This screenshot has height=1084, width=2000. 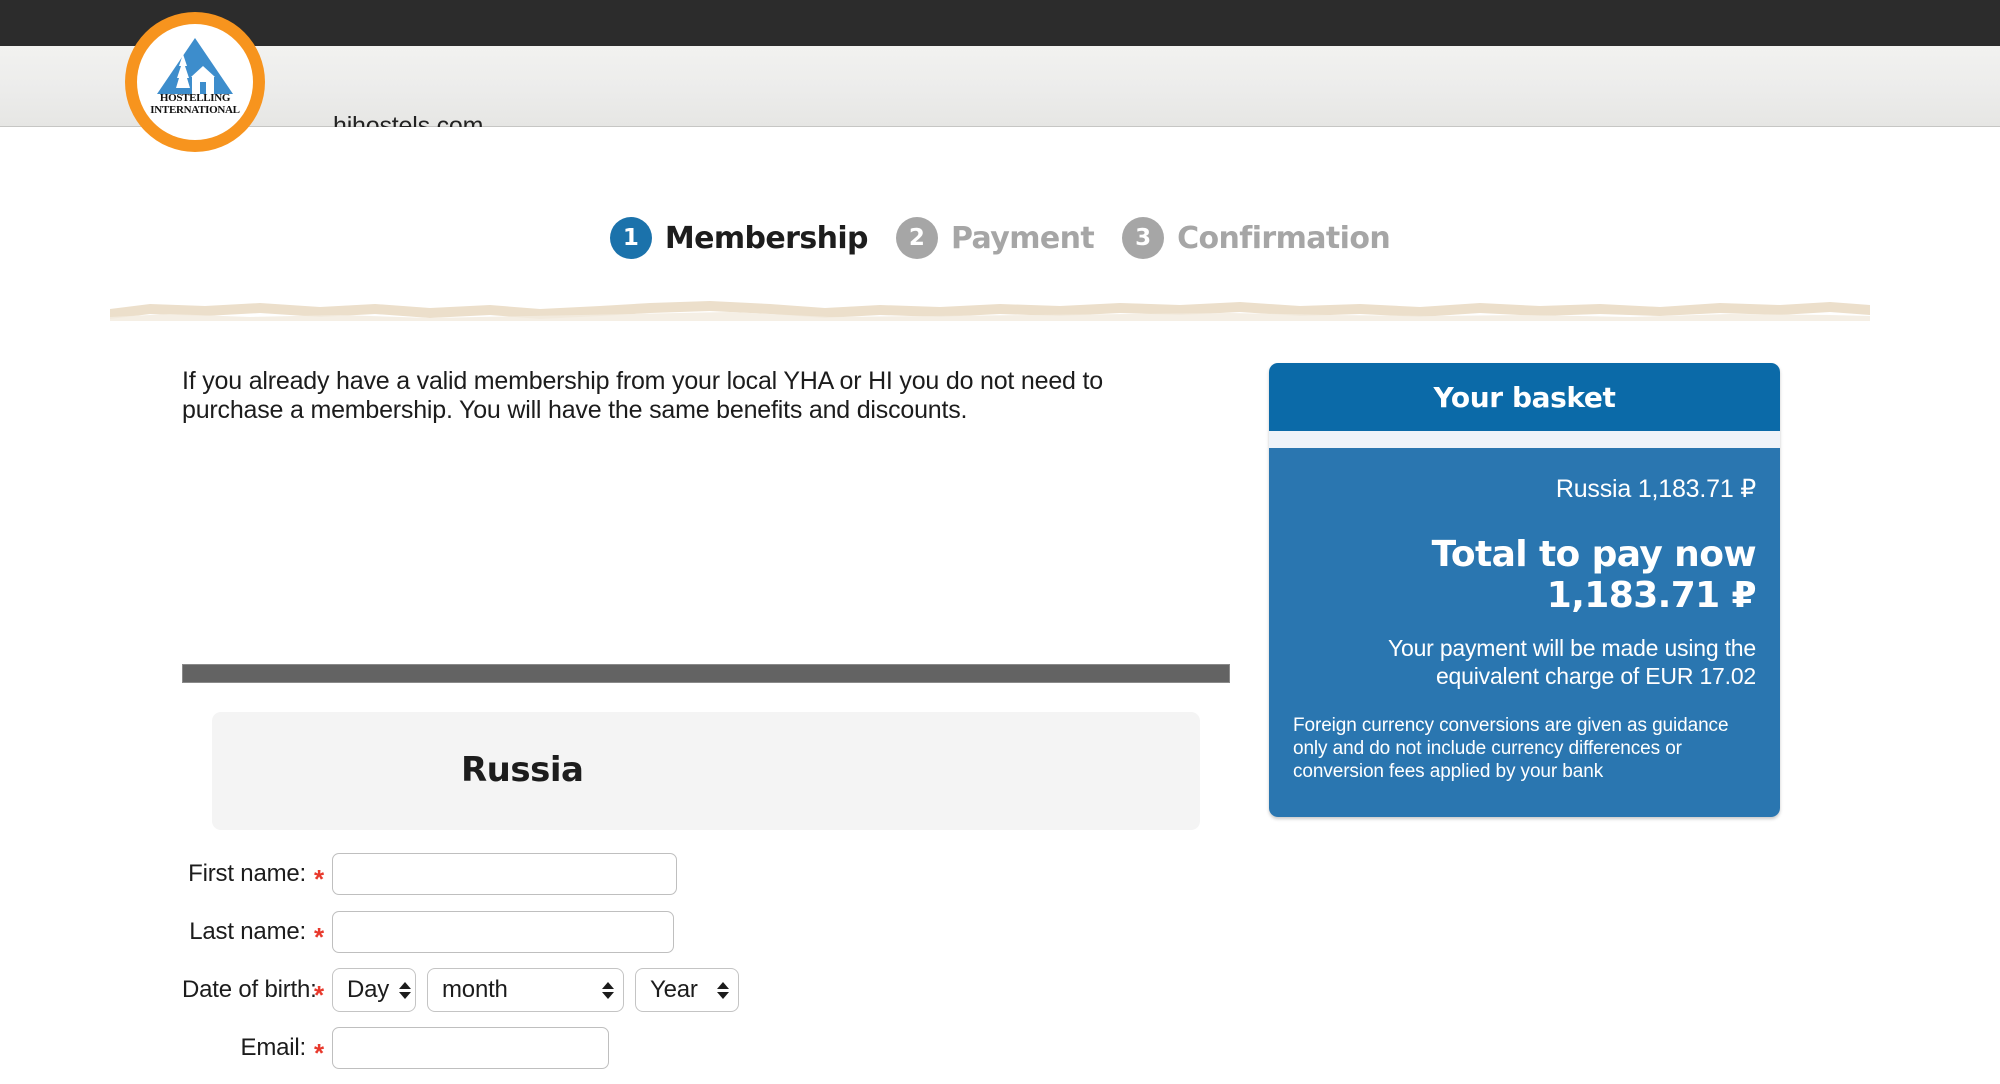 I want to click on email-required-marker: *, so click(x=319, y=1052).